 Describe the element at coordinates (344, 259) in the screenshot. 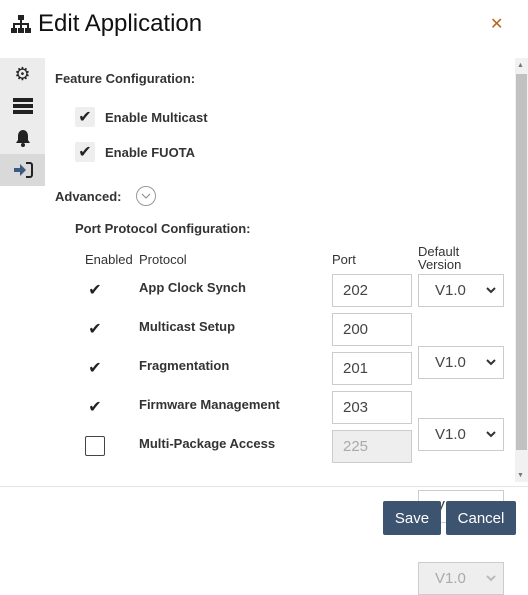

I see `col-port: Port` at that location.